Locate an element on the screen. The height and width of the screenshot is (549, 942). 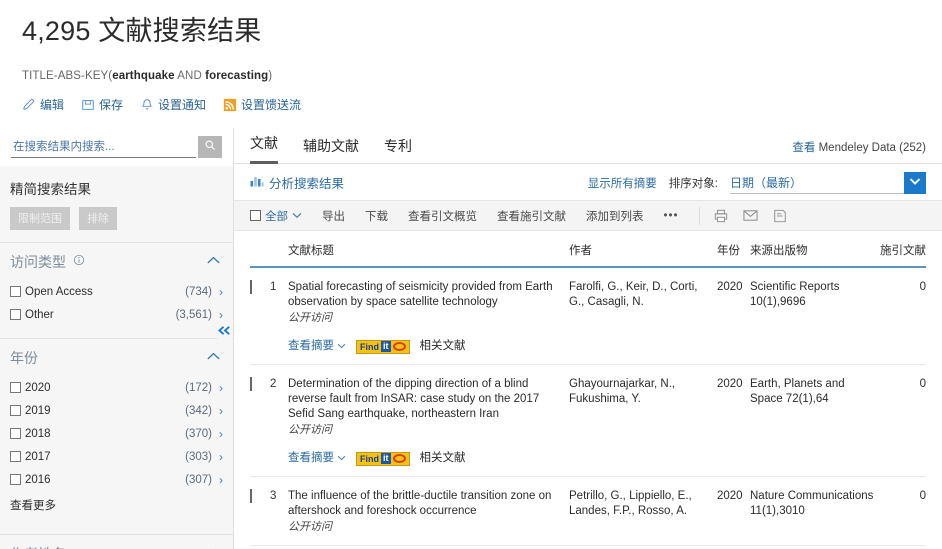
more-options-button: ••• is located at coordinates (671, 216).